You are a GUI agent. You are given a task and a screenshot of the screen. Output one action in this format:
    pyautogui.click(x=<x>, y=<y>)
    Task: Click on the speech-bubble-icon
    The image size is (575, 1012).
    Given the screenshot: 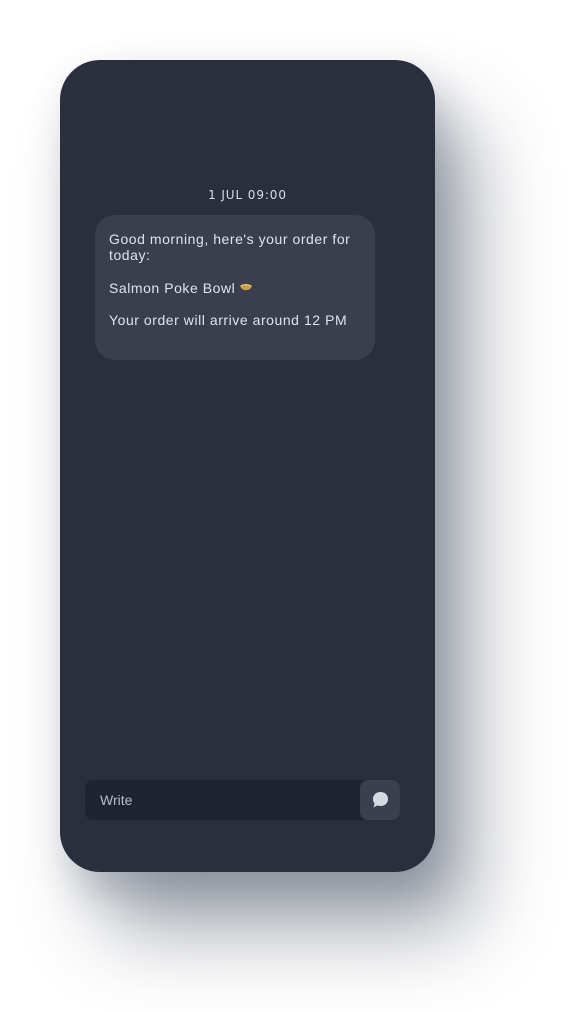 What is the action you would take?
    pyautogui.click(x=380, y=800)
    